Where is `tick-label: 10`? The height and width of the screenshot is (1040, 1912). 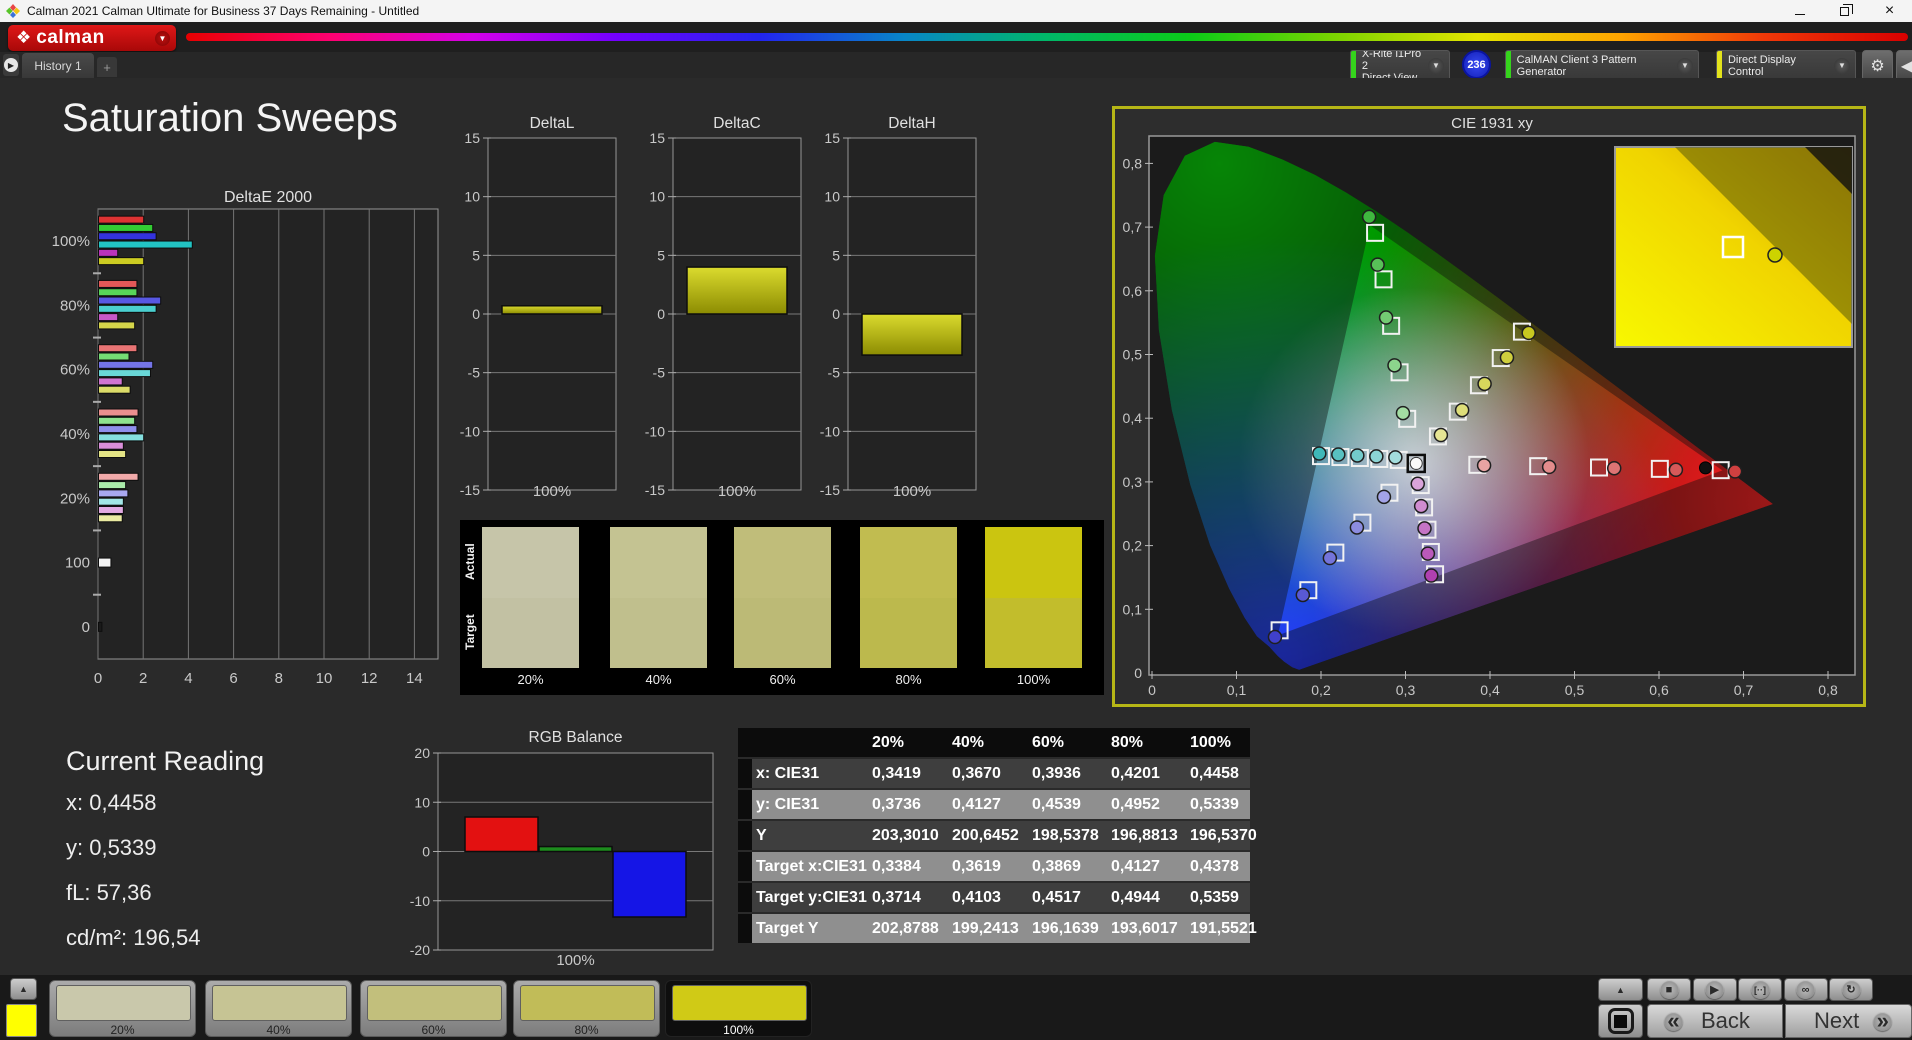
tick-label: 10 is located at coordinates (657, 197).